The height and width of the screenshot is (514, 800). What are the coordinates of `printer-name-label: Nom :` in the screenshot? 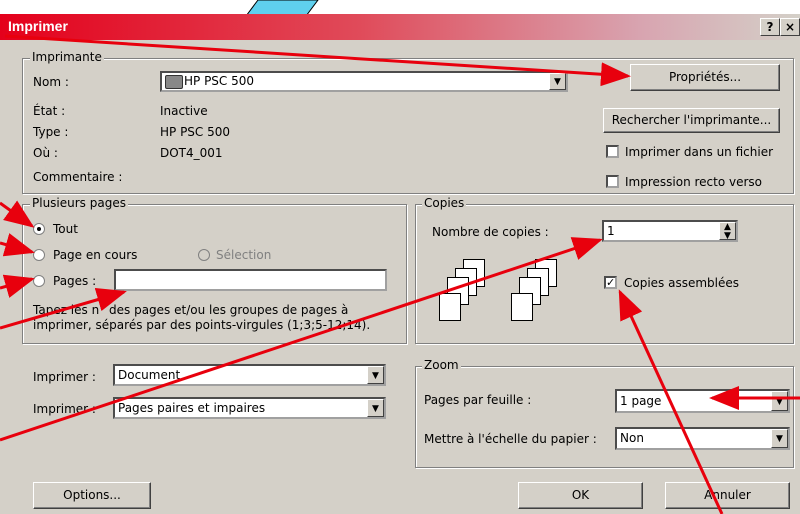 It's located at (51, 82).